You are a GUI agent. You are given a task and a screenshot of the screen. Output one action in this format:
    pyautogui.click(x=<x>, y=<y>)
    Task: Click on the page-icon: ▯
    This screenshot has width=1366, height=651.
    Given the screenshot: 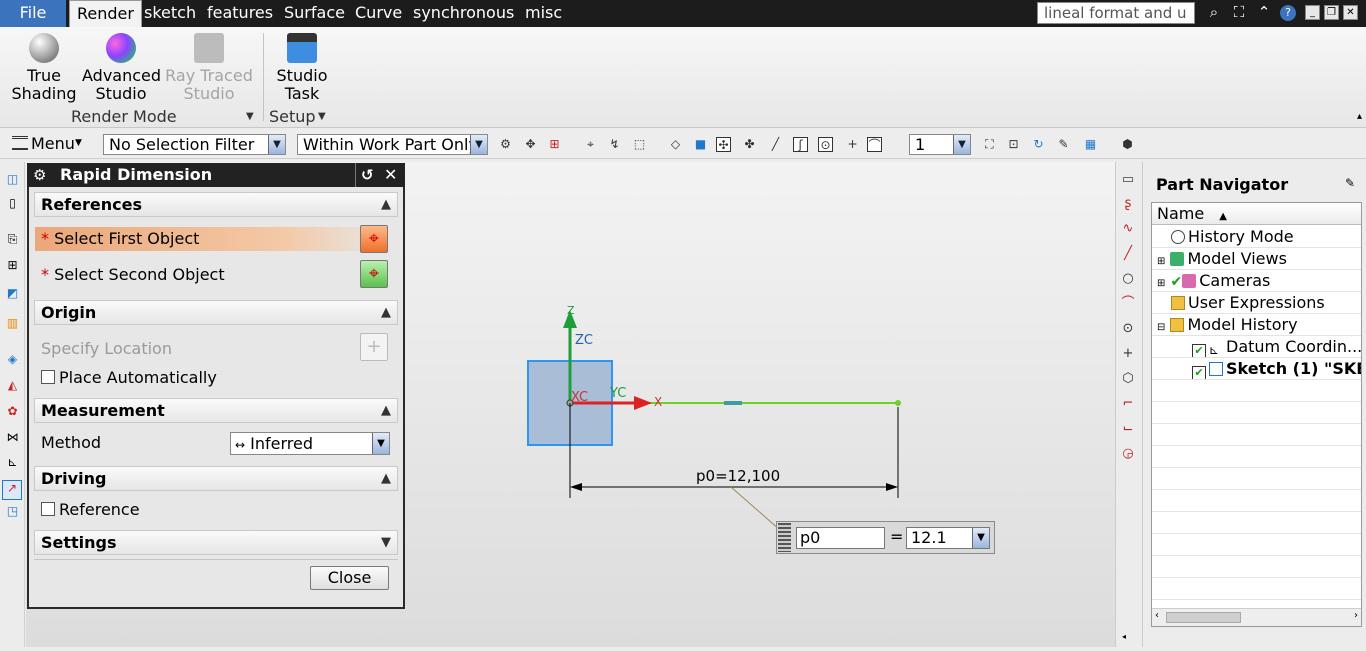 What is the action you would take?
    pyautogui.click(x=12, y=203)
    